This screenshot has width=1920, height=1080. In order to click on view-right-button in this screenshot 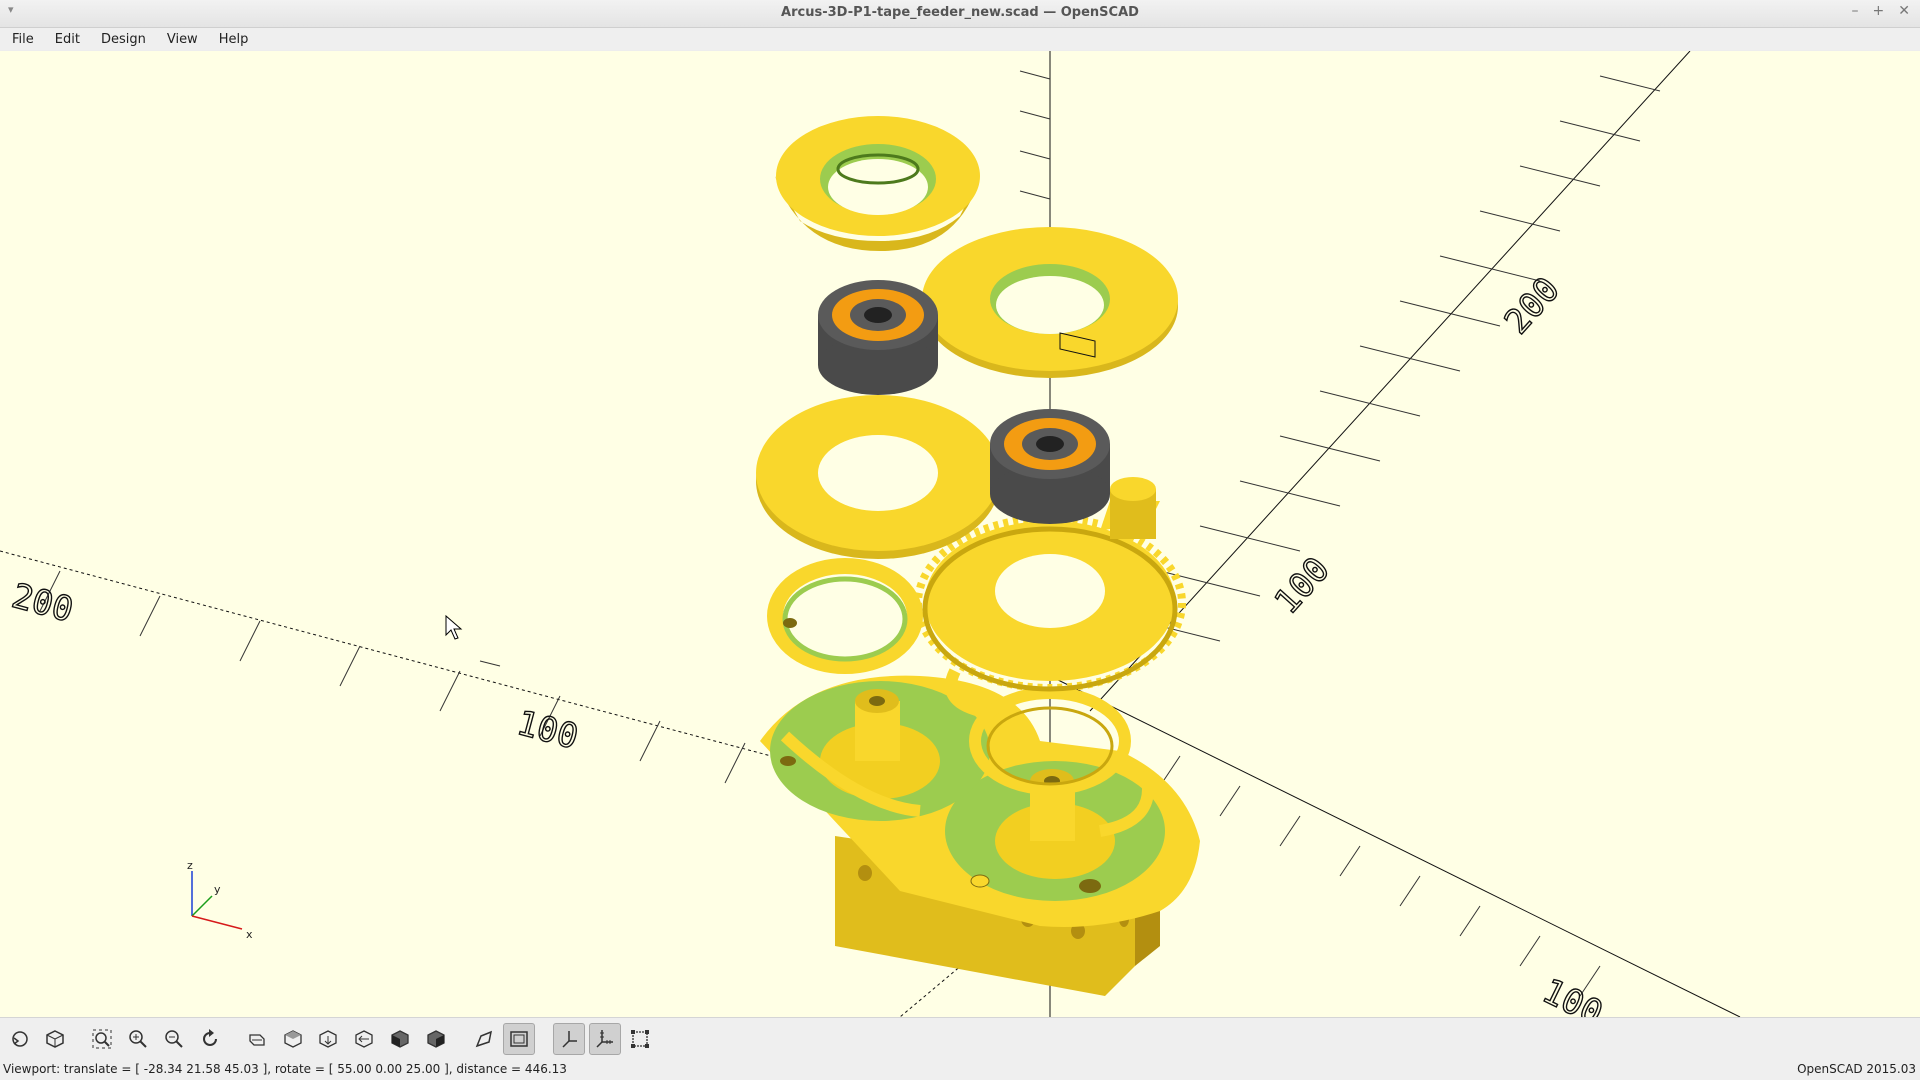, I will do `click(257, 1039)`.